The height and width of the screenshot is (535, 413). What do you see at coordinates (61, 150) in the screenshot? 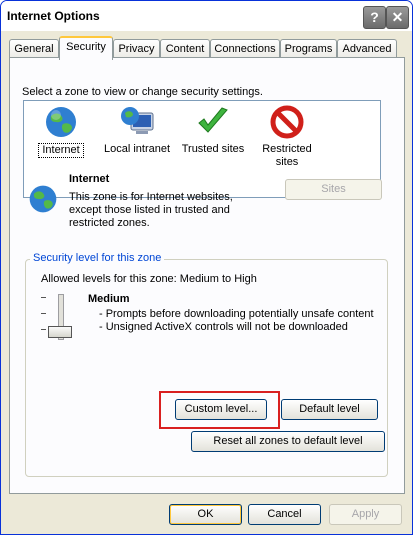
I see `zone-internet-label: Internet` at bounding box center [61, 150].